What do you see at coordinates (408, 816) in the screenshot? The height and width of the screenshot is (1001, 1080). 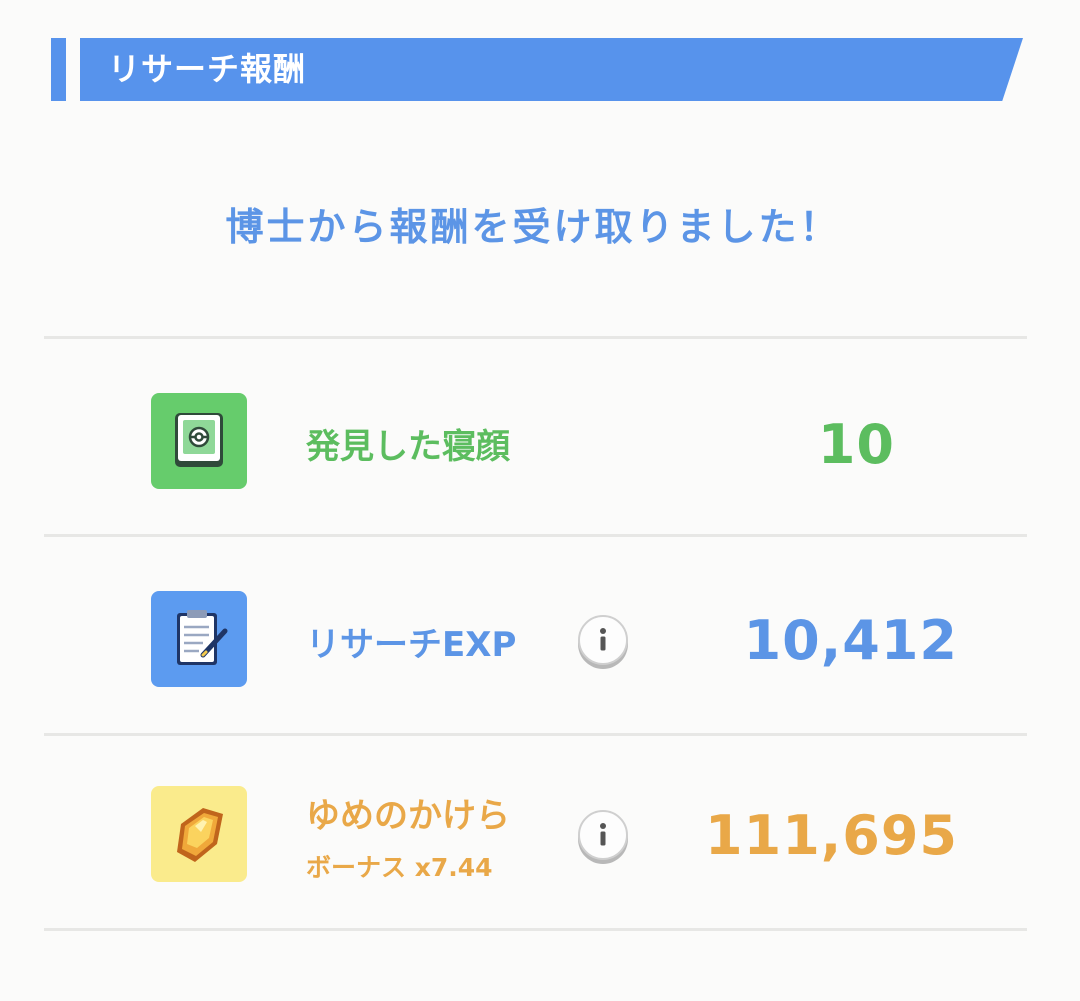 I see `reward-label: ゆめのかけら` at bounding box center [408, 816].